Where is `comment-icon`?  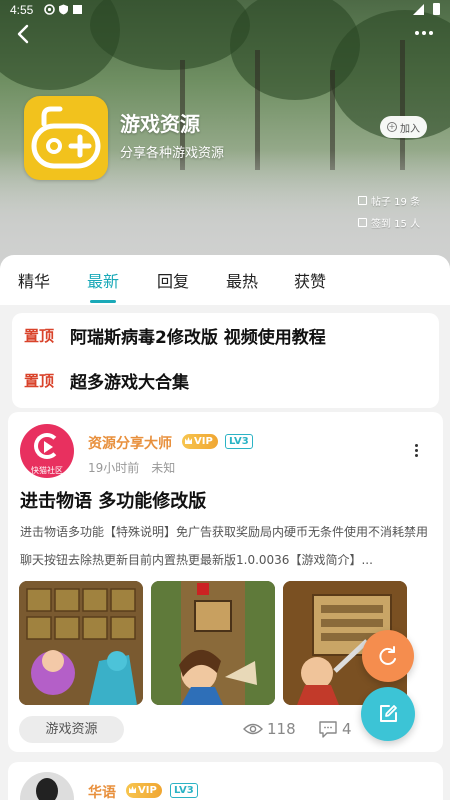
comment-icon is located at coordinates (328, 729).